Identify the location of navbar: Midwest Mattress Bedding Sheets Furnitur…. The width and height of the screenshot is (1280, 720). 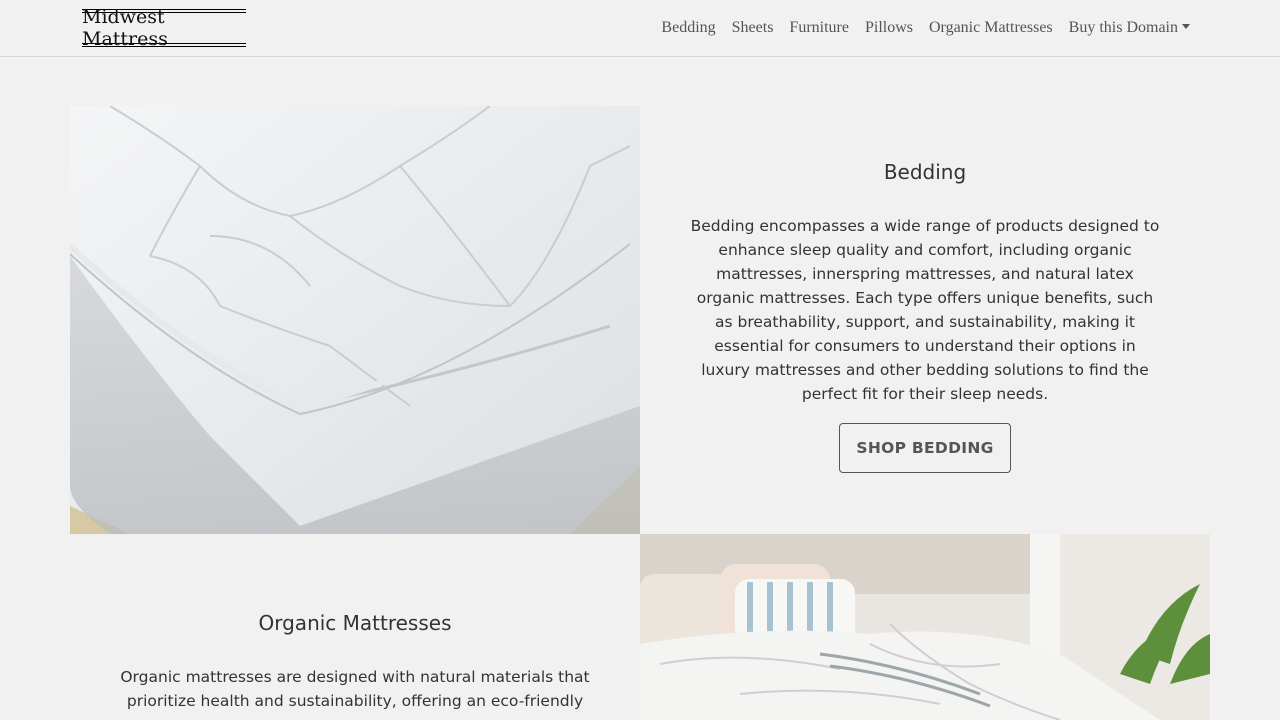
(640, 28).